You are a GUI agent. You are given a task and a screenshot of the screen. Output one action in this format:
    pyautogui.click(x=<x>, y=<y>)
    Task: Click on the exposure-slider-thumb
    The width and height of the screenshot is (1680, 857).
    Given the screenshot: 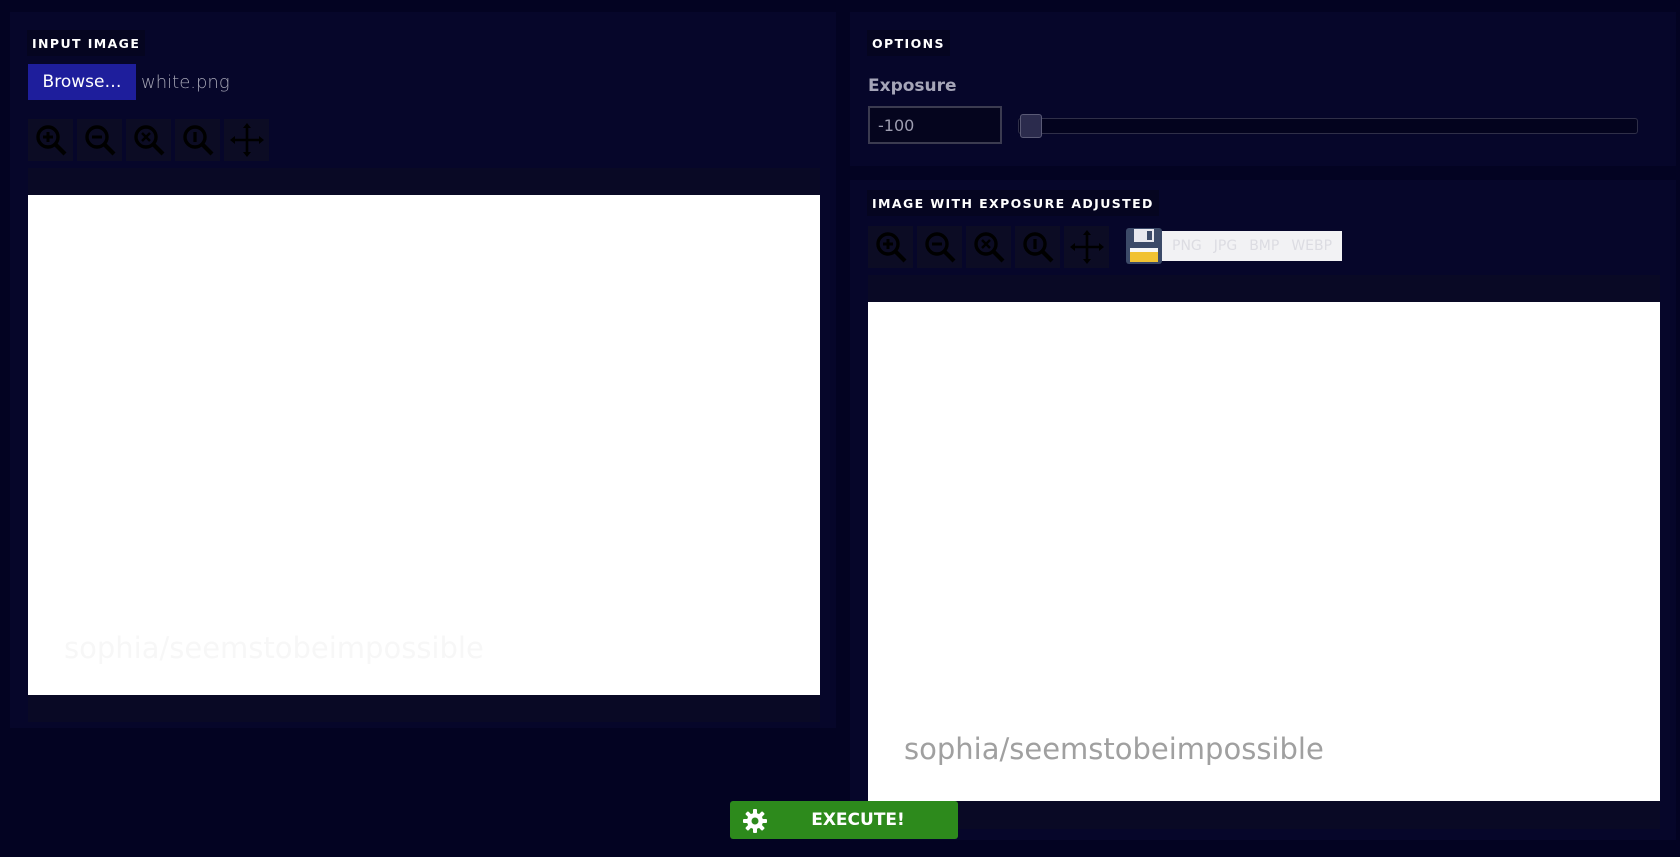 What is the action you would take?
    pyautogui.click(x=1031, y=126)
    